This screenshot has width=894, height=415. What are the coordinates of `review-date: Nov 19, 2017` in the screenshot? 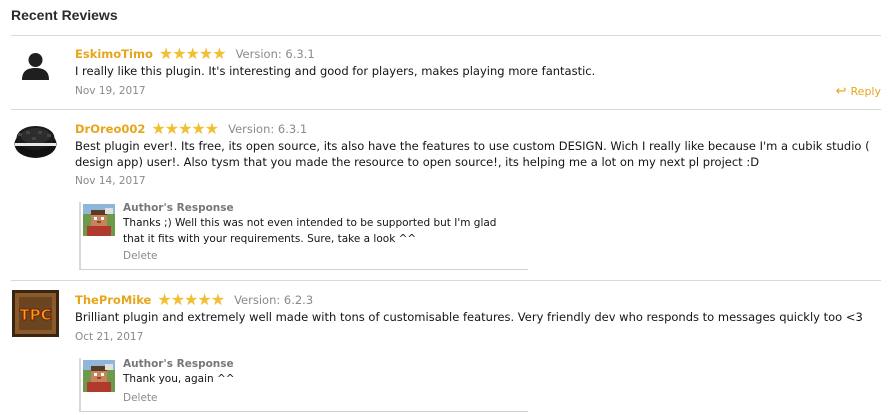 It's located at (110, 91).